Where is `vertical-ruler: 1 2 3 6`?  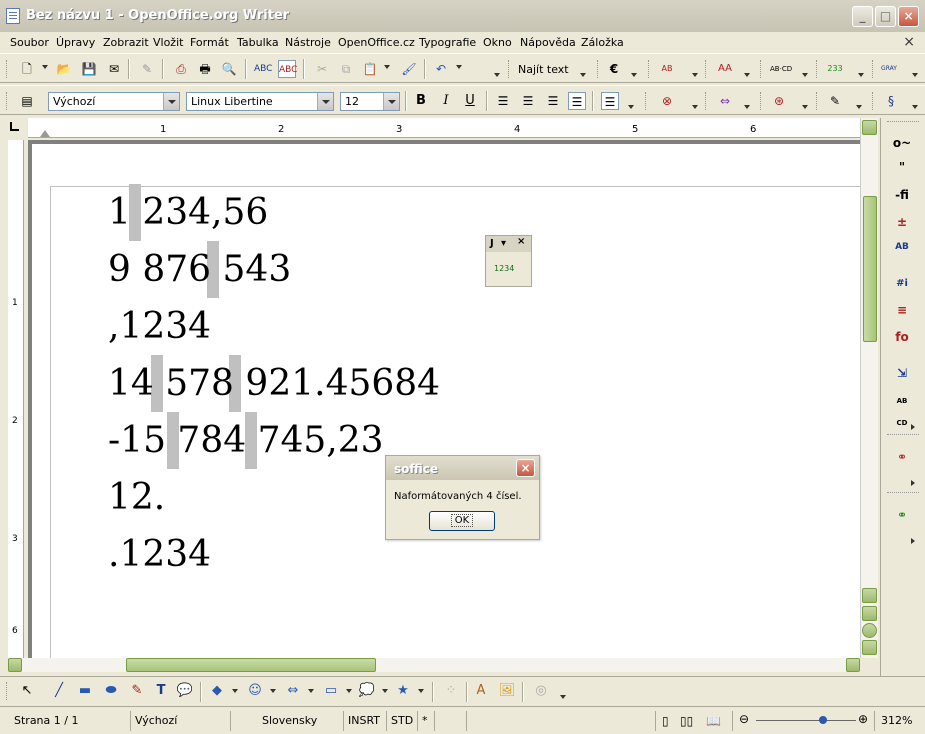
vertical-ruler: 1 2 3 6 is located at coordinates (16, 399).